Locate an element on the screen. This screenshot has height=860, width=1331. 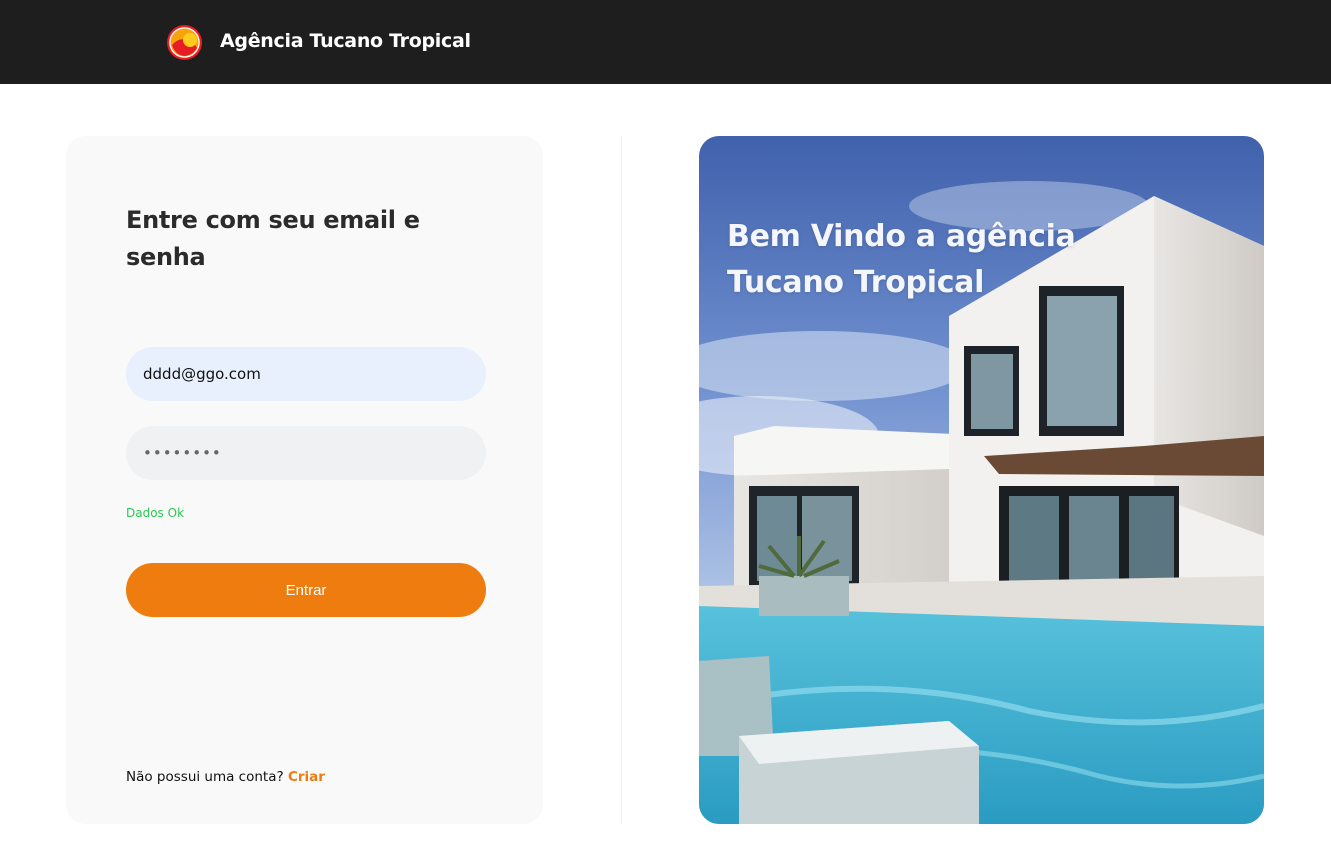
top-navbar: Agência Tucano Tropical is located at coordinates (665, 42).